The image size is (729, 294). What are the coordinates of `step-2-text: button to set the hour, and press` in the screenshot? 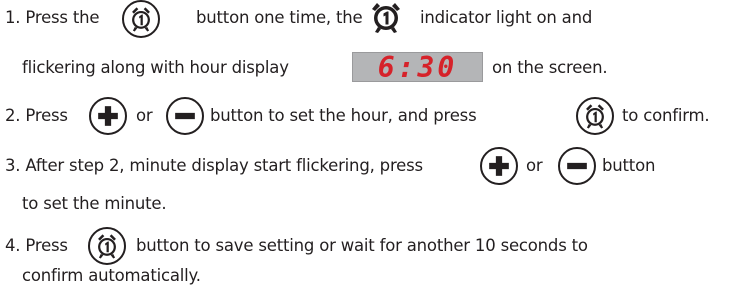 It's located at (343, 115).